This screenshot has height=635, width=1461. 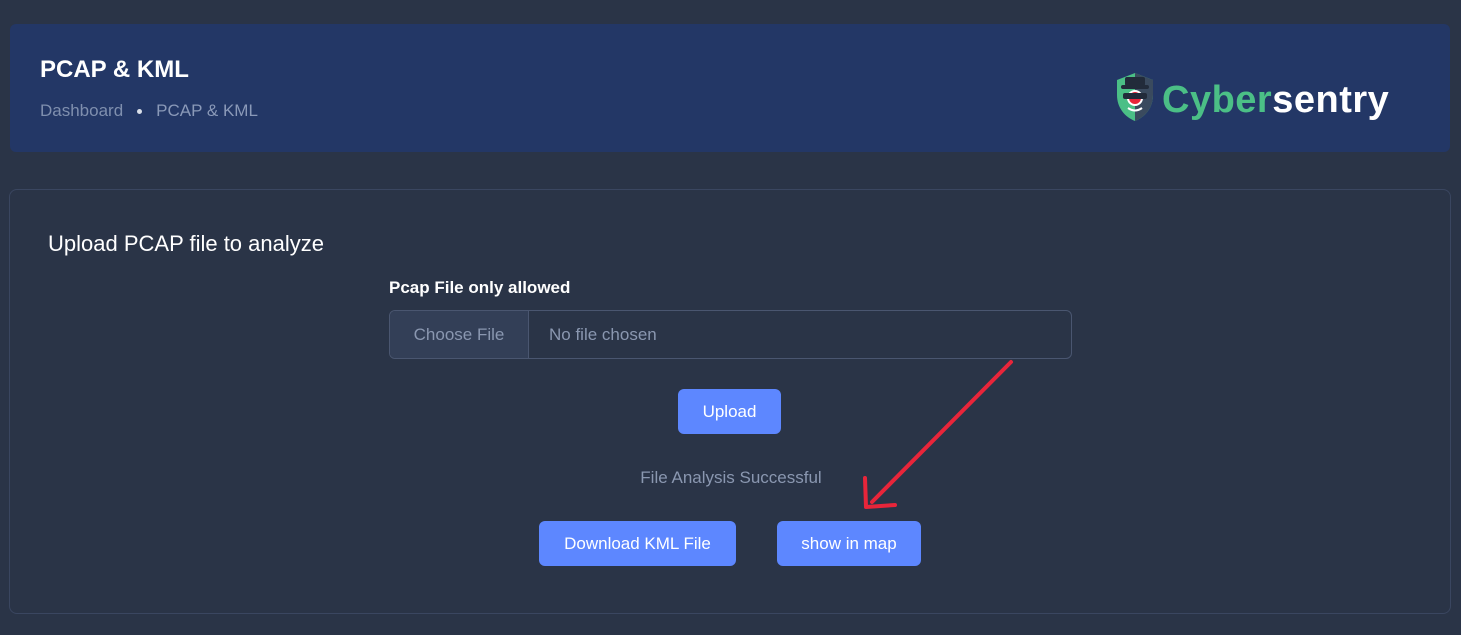 I want to click on file-status-text: No file chosen, so click(x=603, y=334).